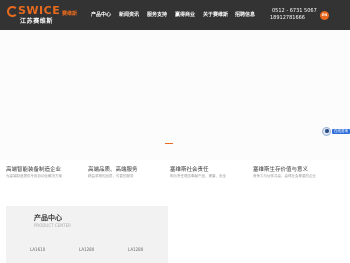  Describe the element at coordinates (37, 249) in the screenshot. I see `product-model-link: LA1610` at that location.